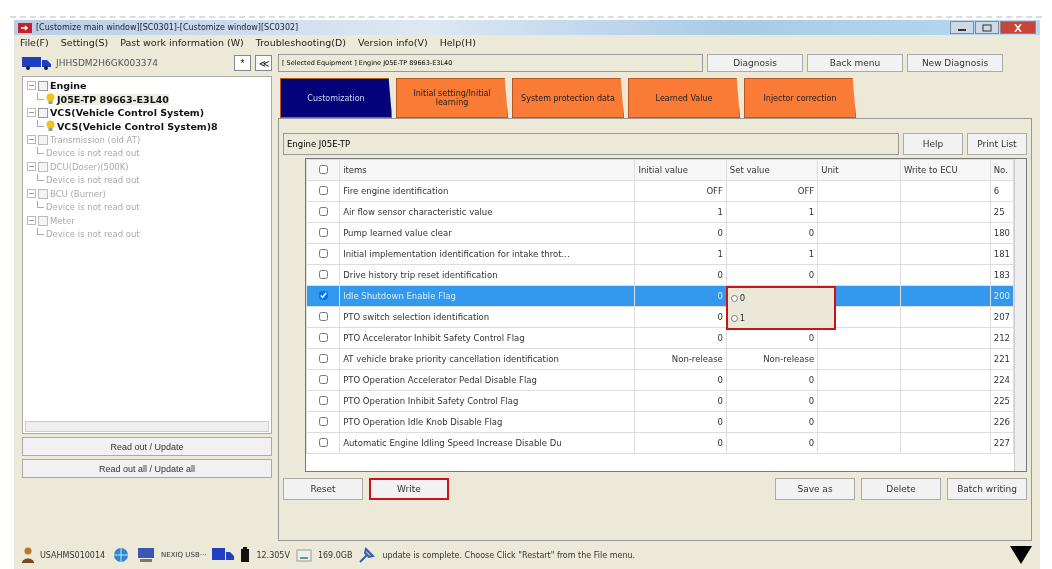 This screenshot has height=569, width=1052. Describe the element at coordinates (789, 359) in the screenshot. I see `table-cell: Non-release` at that location.